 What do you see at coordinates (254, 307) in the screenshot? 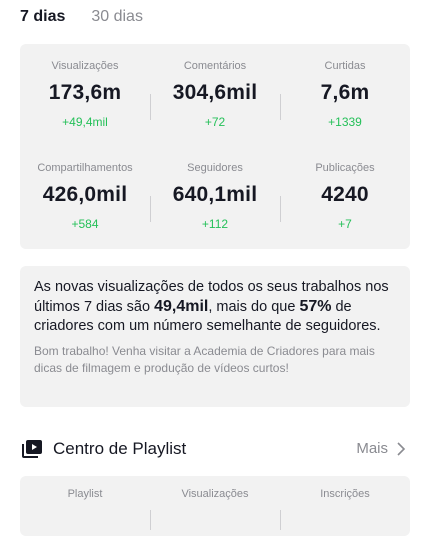
I see `insight-text-part: , mais do que` at bounding box center [254, 307].